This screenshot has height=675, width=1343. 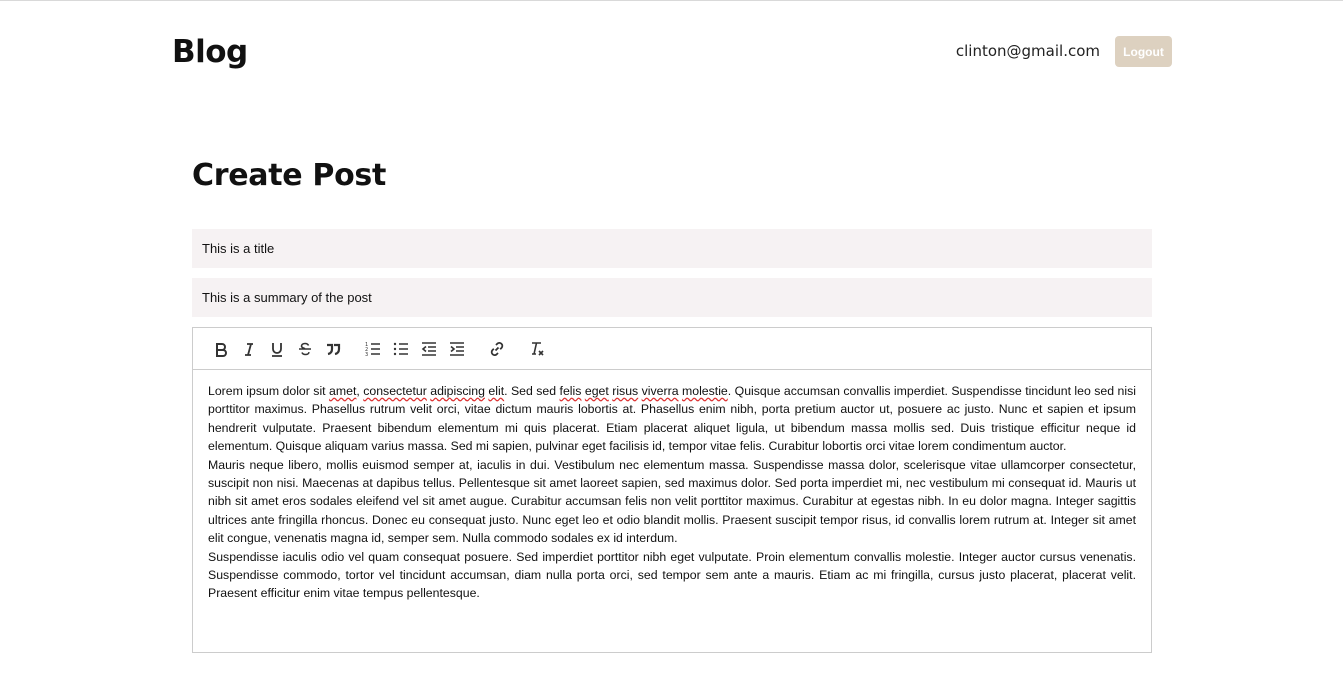 I want to click on top-divider, so click(x=671, y=0).